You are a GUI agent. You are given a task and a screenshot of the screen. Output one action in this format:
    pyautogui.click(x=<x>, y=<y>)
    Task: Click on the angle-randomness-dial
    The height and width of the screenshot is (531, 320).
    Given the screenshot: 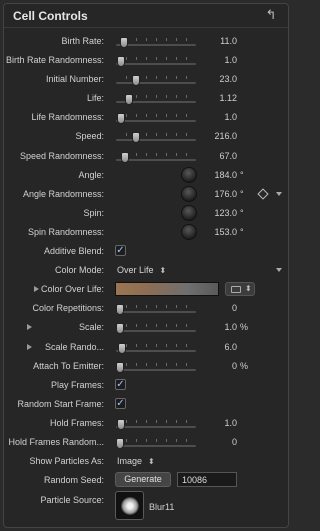 What is the action you would take?
    pyautogui.click(x=189, y=193)
    